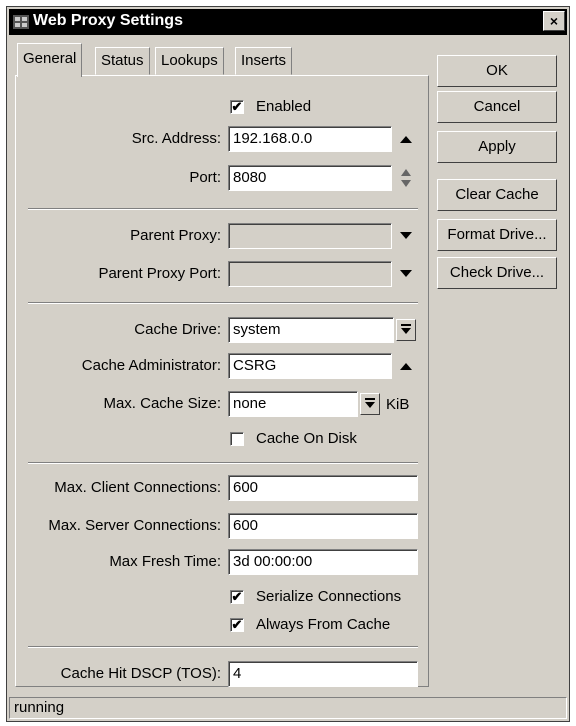  I want to click on cache-hit-dscp-label: Cache Hit DSCP (TOS):, so click(140, 673).